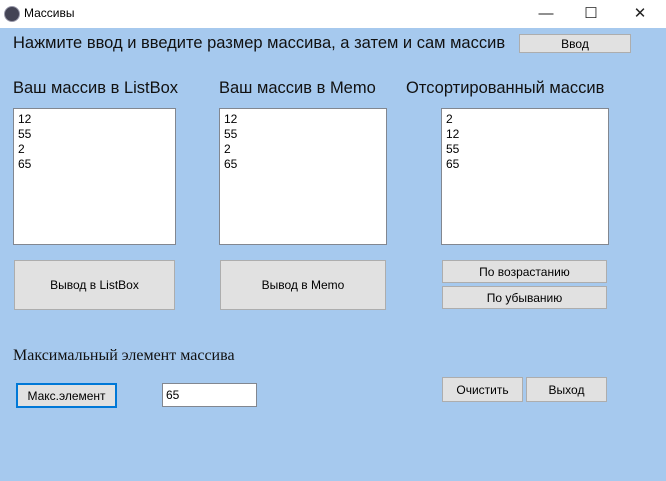  I want to click on memo-label: Ваш массив в Memo, so click(297, 88).